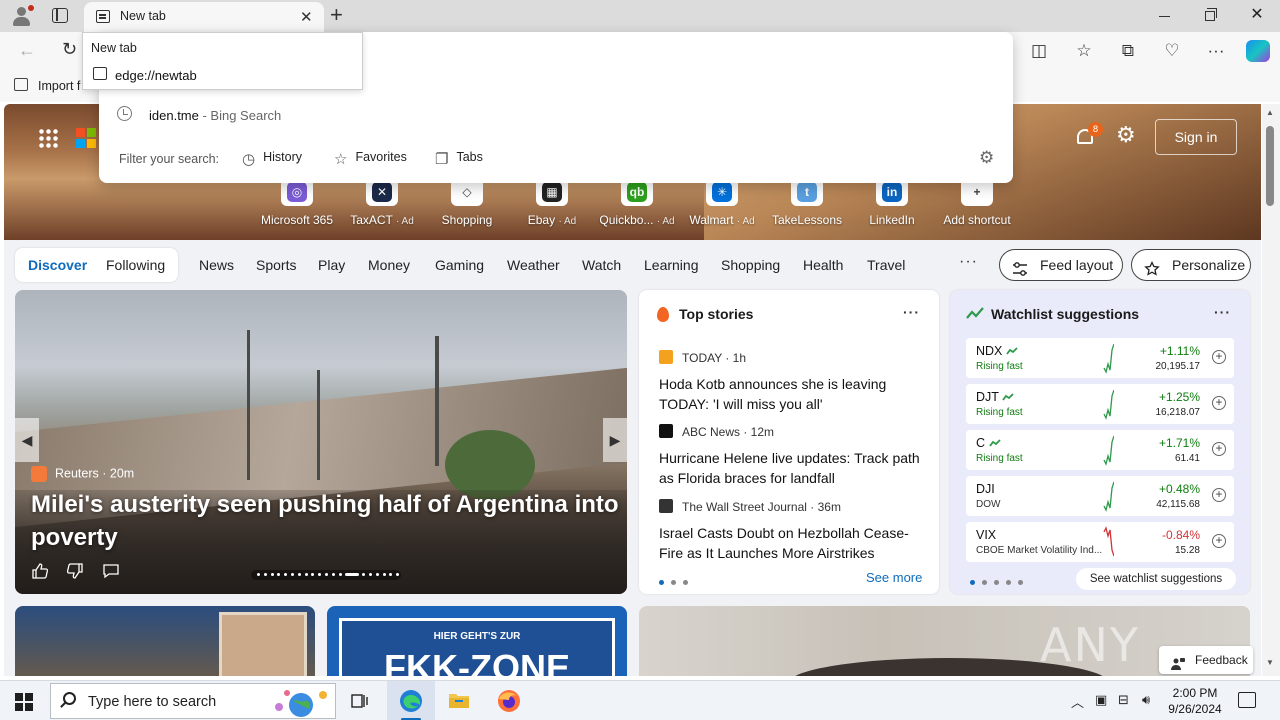 The width and height of the screenshot is (1280, 720). I want to click on filter-history: ◷ History, so click(272, 159).